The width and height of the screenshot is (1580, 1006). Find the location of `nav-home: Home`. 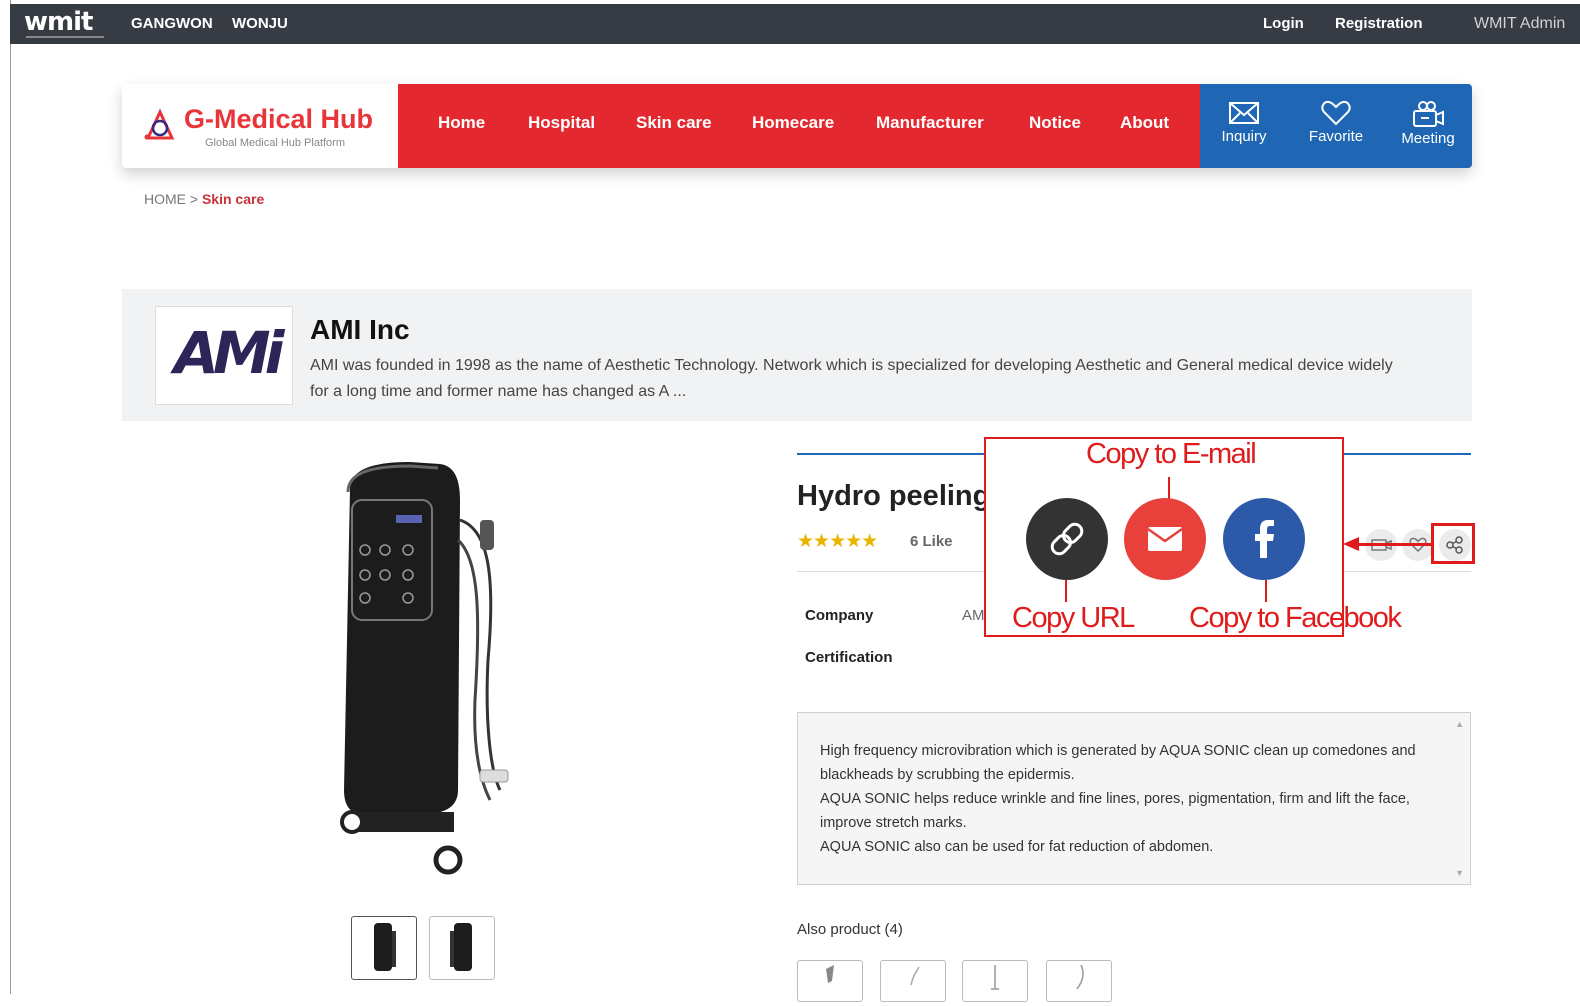

nav-home: Home is located at coordinates (461, 123).